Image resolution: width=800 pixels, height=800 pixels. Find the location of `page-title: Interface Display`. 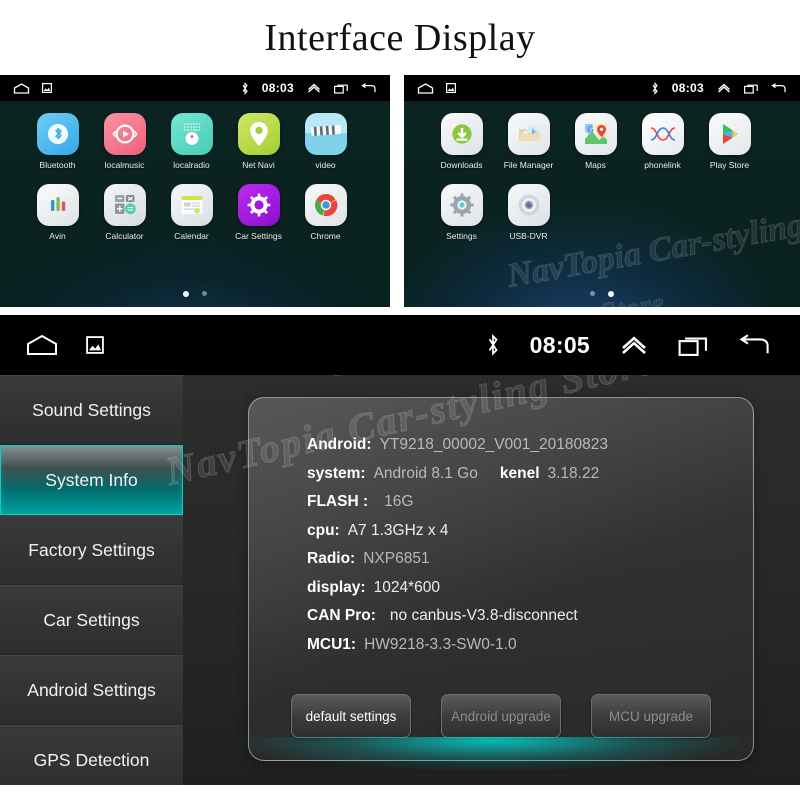

page-title: Interface Display is located at coordinates (400, 37).